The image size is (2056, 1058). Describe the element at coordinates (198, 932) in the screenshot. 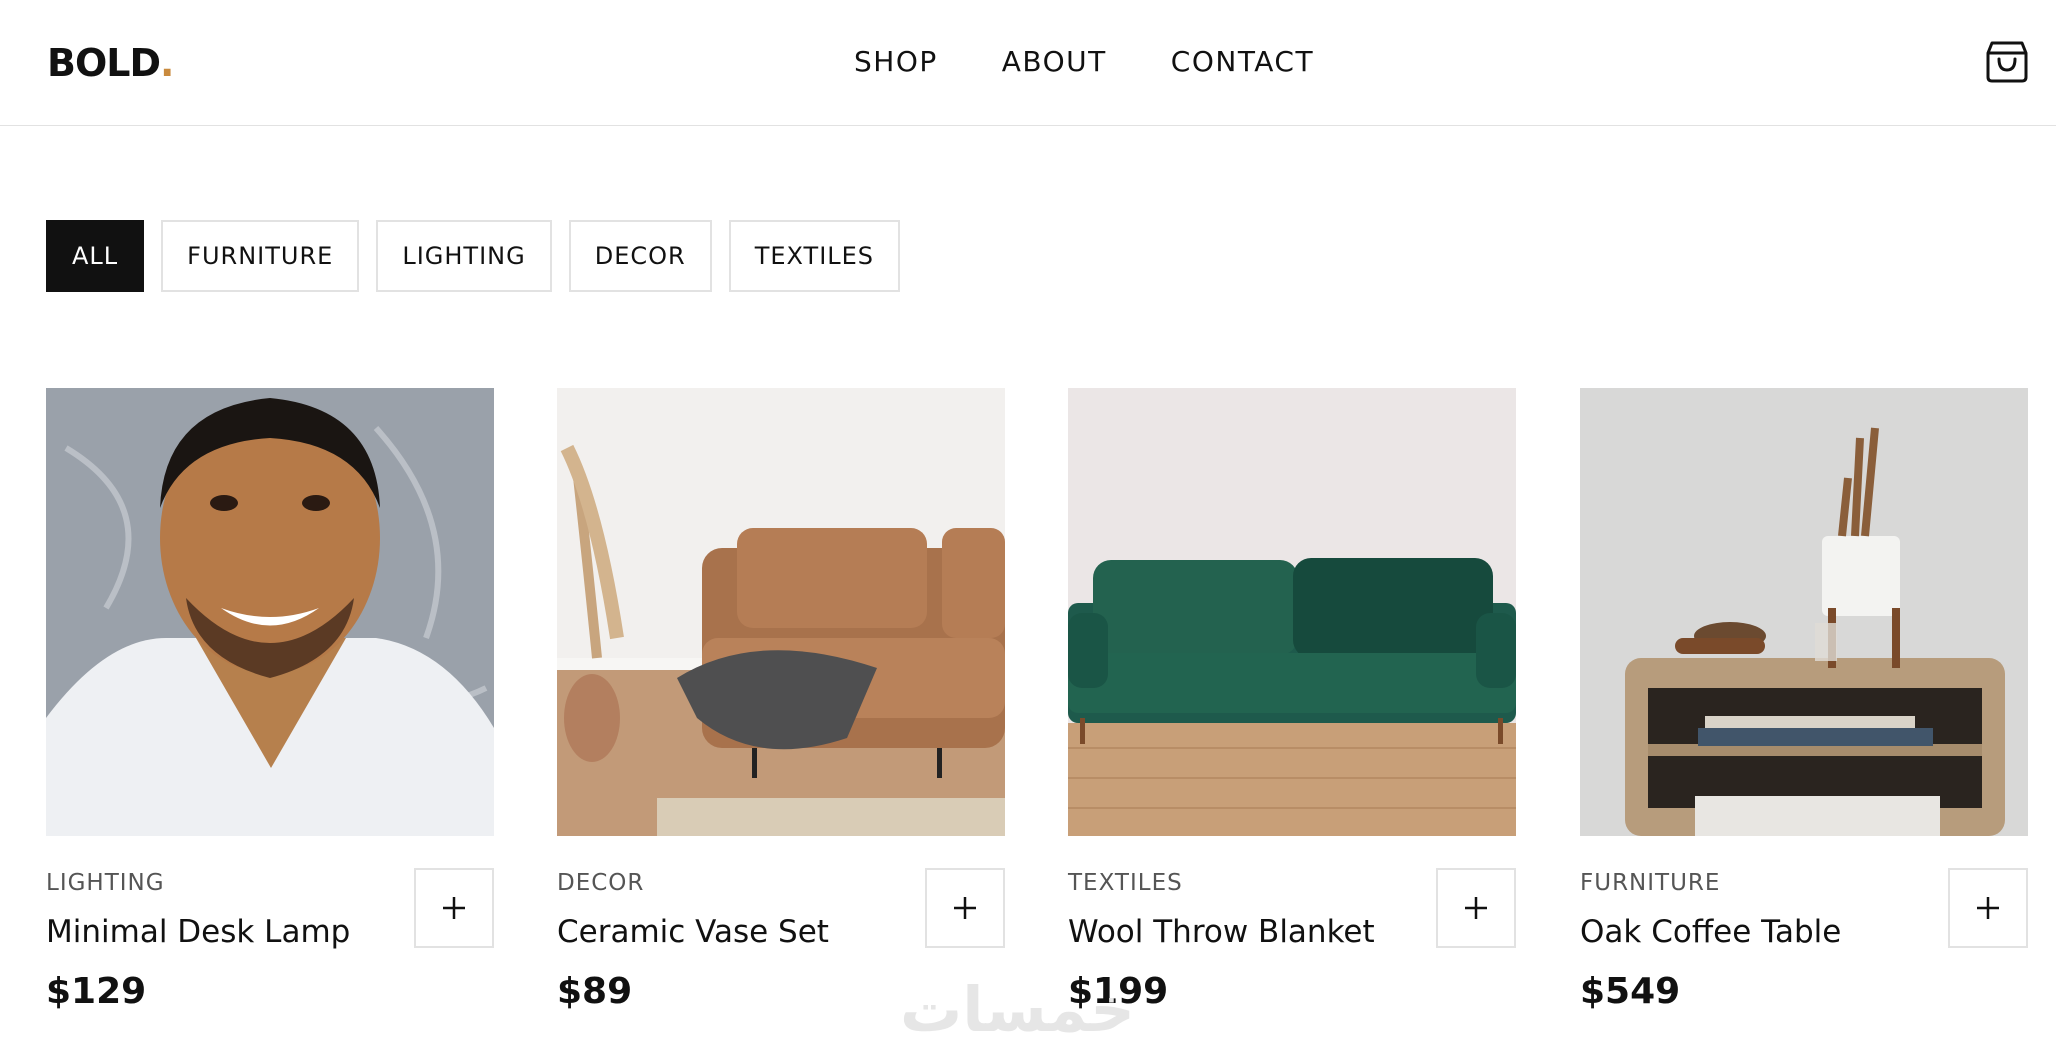

I see `product-name: Minimal Desk Lamp` at that location.